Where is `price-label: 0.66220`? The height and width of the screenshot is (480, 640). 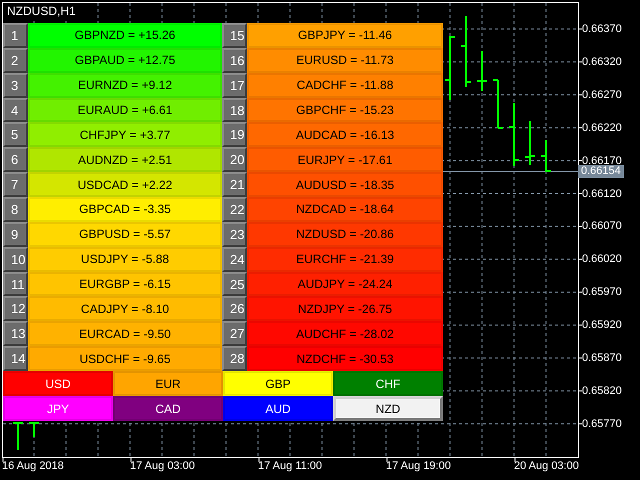
price-label: 0.66220 is located at coordinates (602, 128).